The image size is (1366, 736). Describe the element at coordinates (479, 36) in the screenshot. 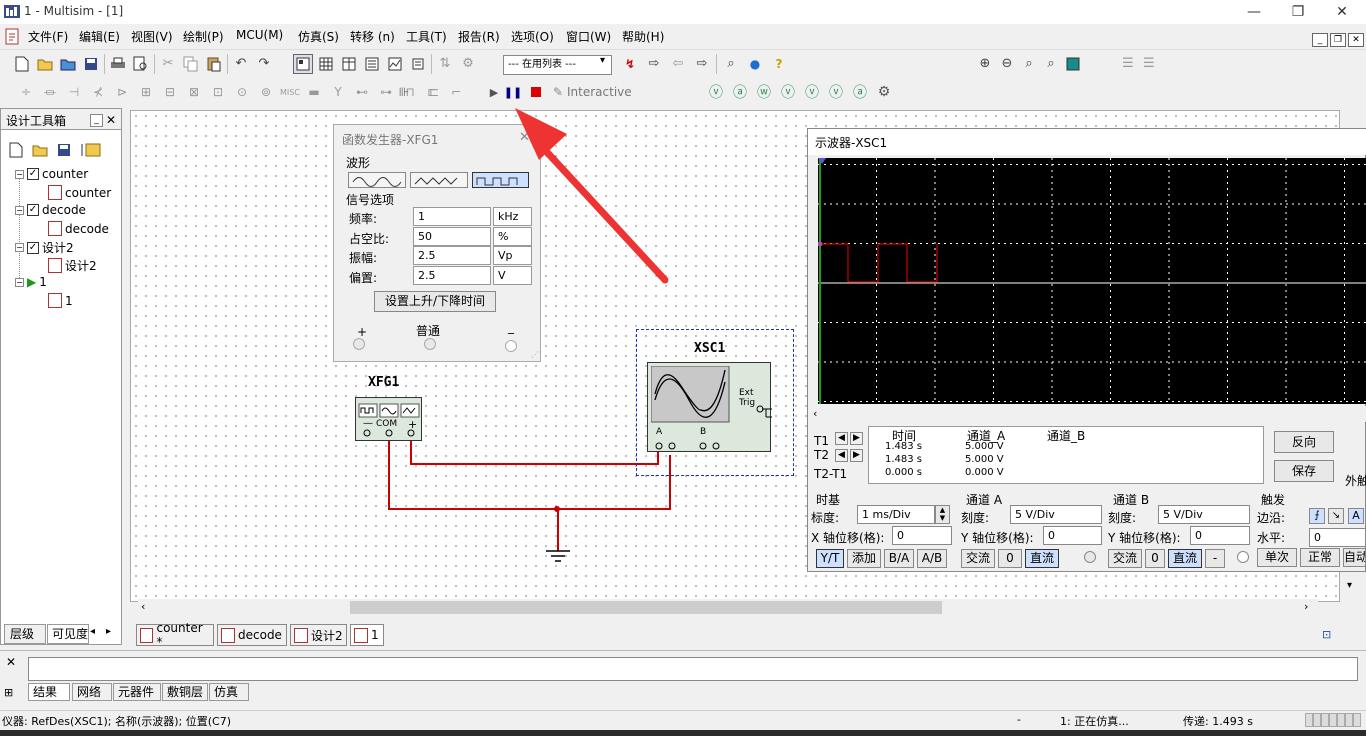

I see `menu-reports: 报告(R)` at that location.